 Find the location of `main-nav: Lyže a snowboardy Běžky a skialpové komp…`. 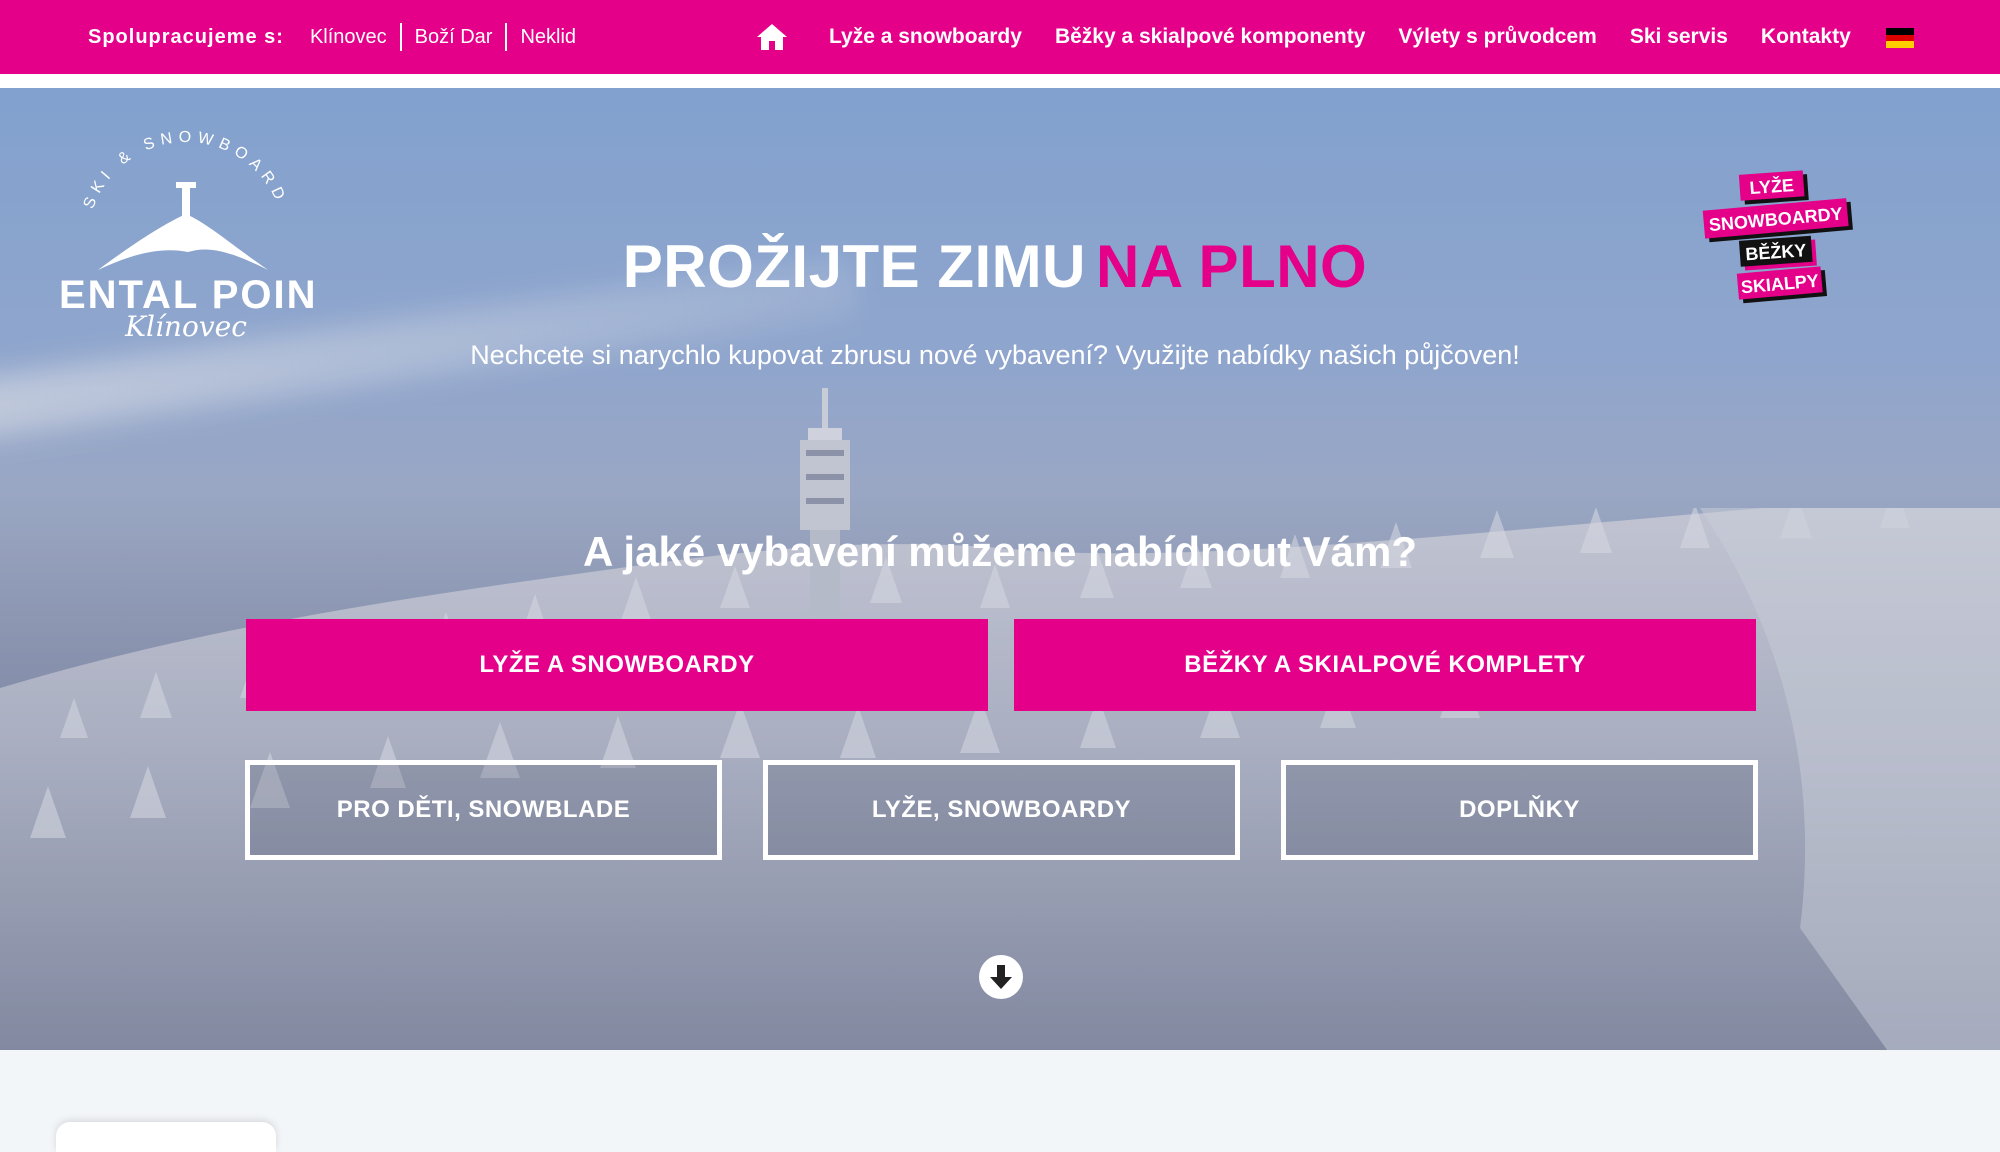

main-nav: Lyže a snowboardy Běžky a skialpové komp… is located at coordinates (1319, 37).